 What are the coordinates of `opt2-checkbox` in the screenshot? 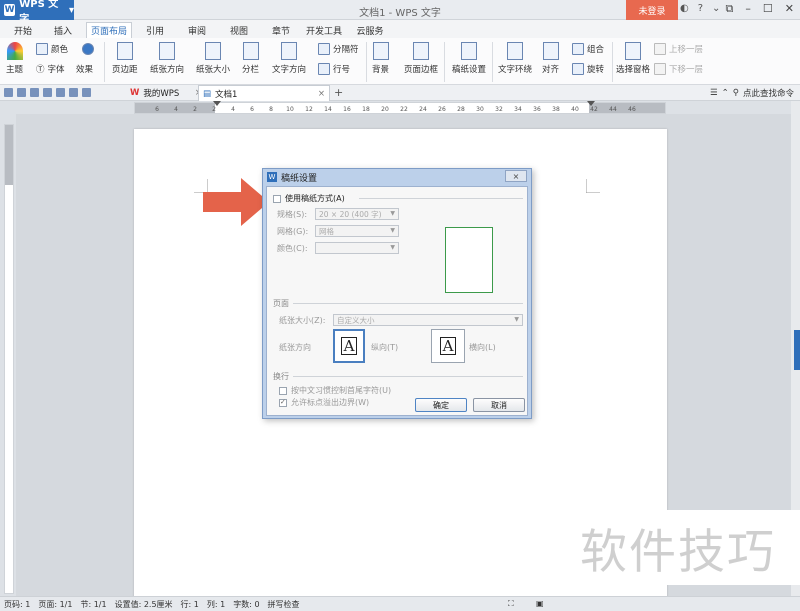 It's located at (283, 402).